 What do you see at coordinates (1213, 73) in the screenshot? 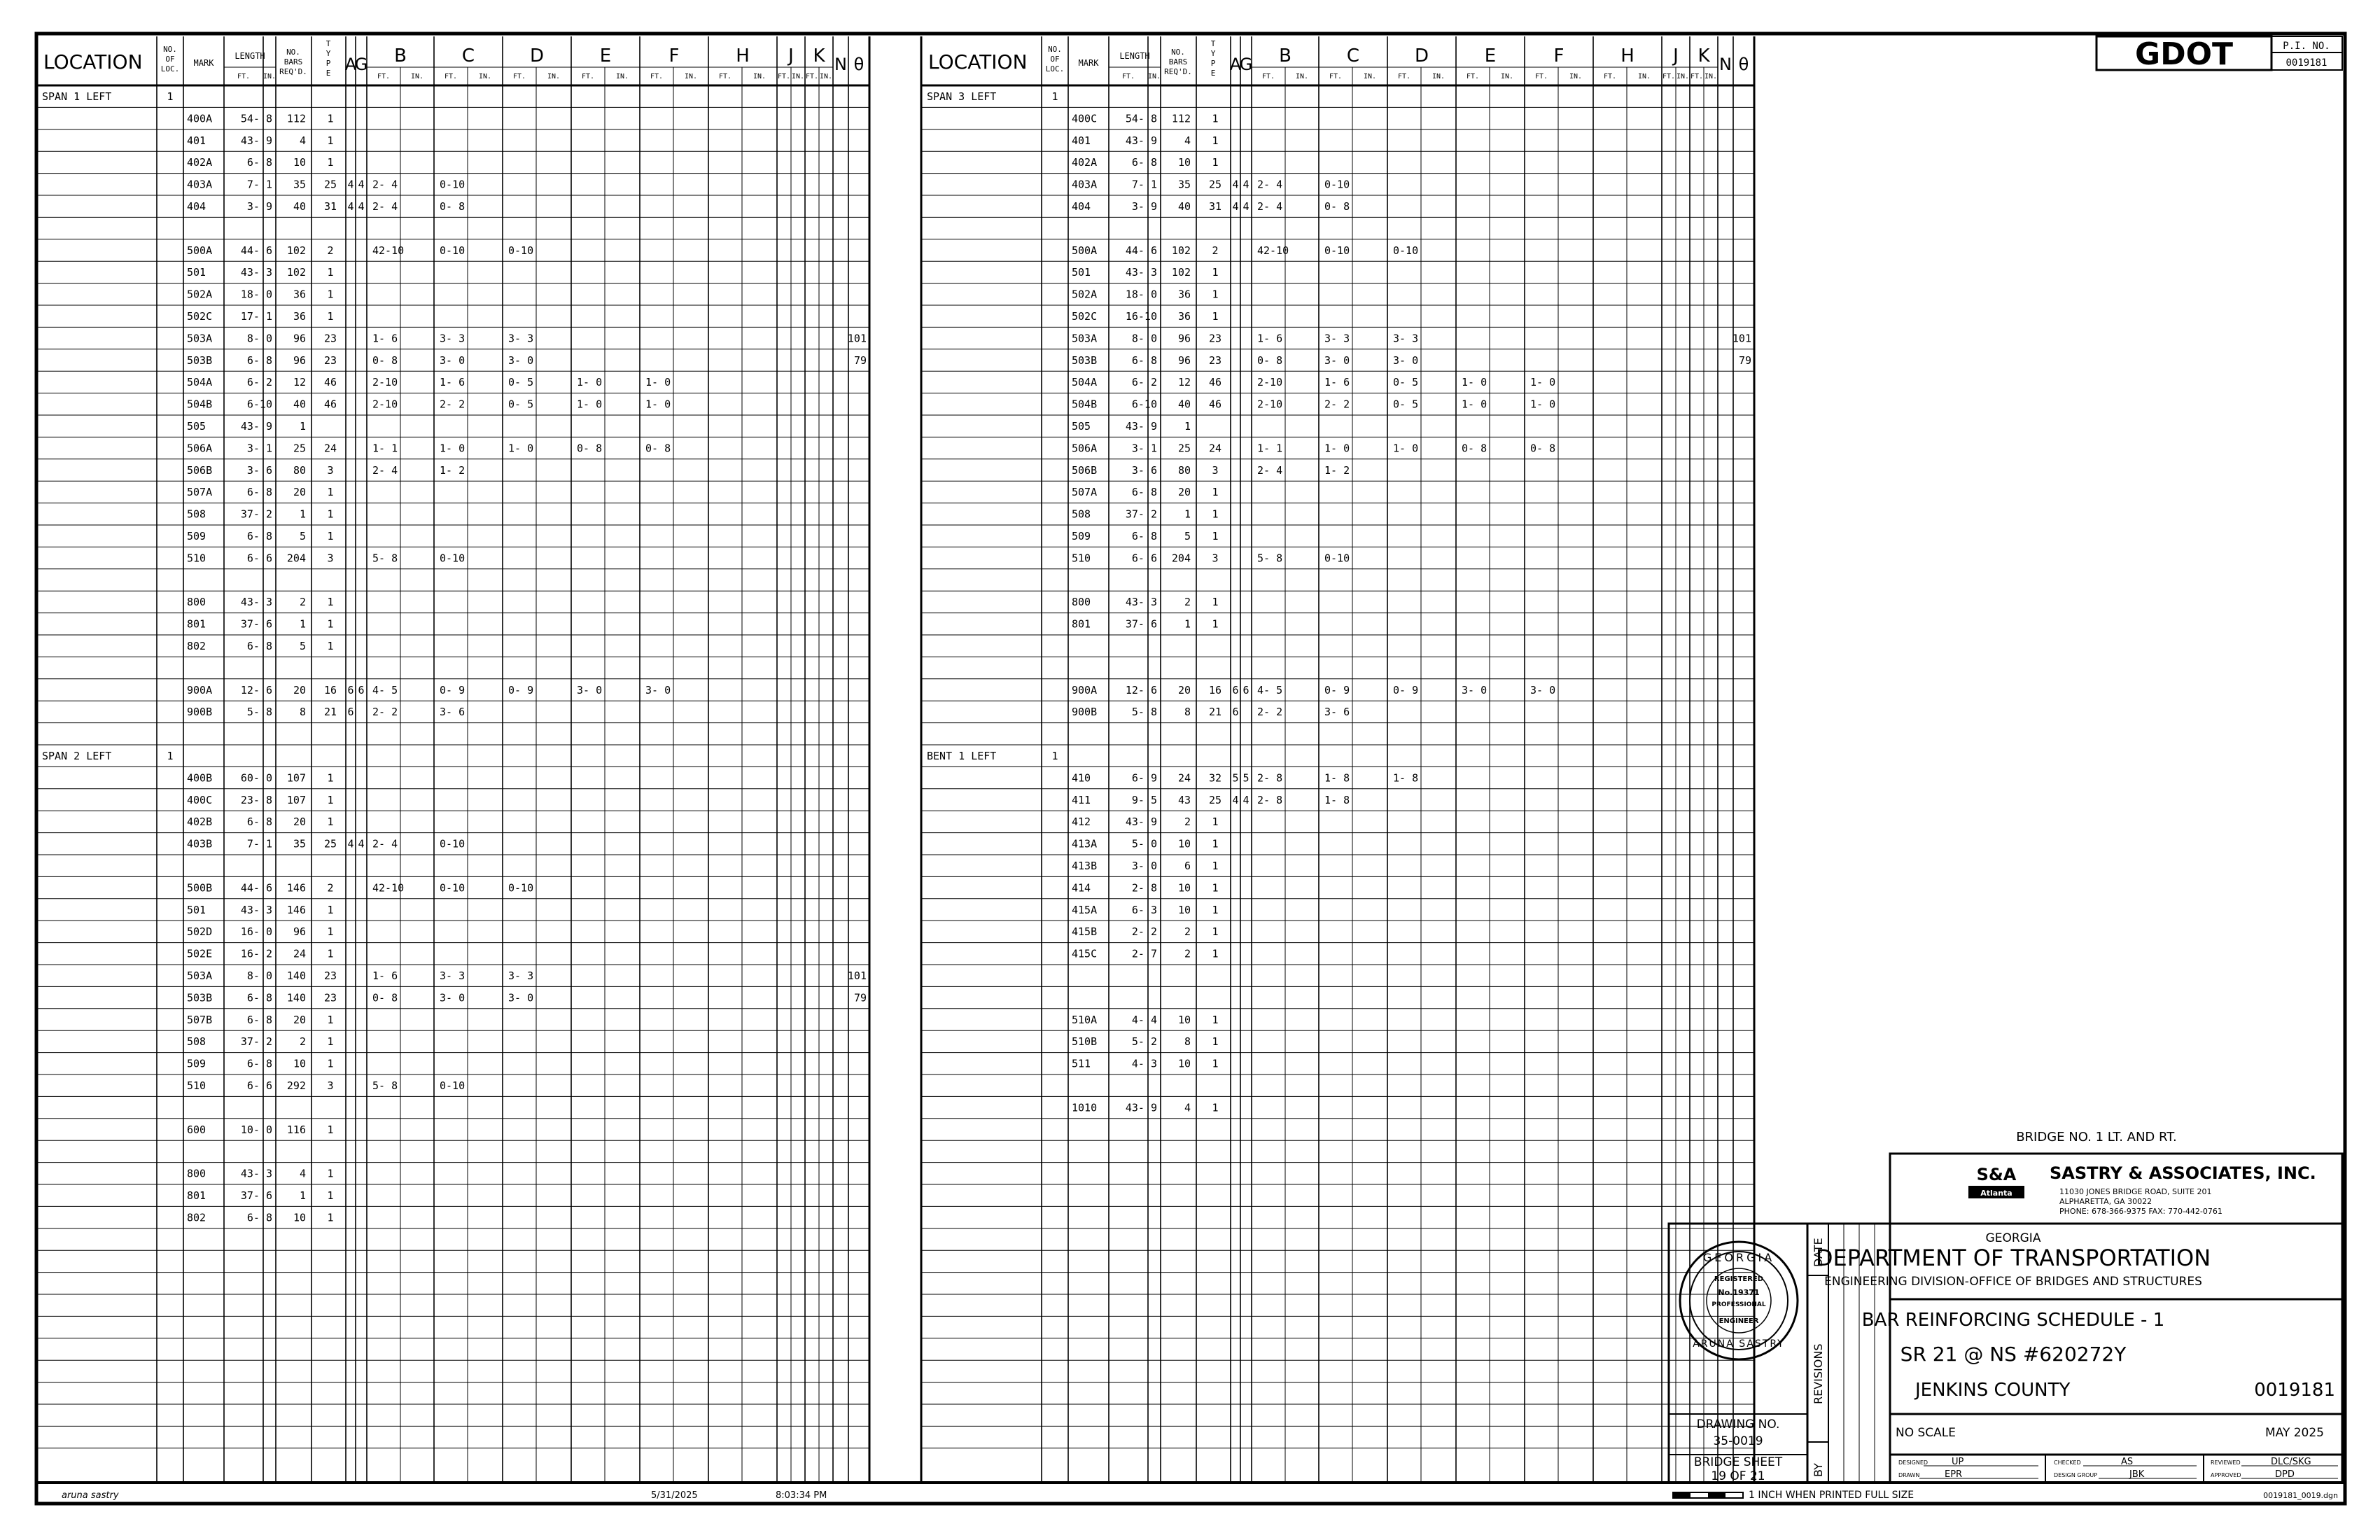
I see `type-header: E` at bounding box center [1213, 73].